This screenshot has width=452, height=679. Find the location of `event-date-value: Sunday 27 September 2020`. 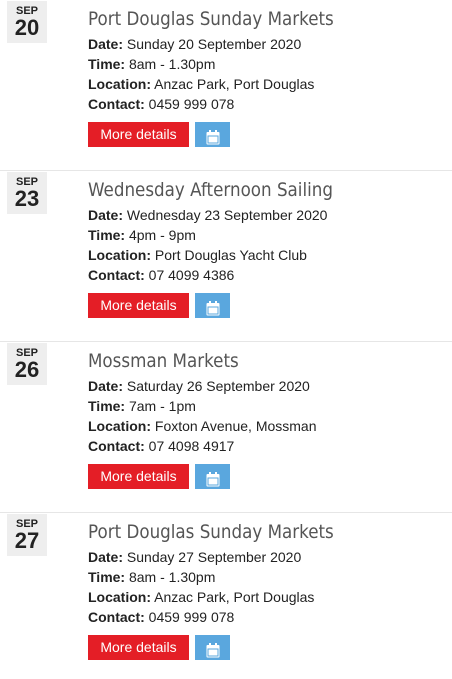

event-date-value: Sunday 27 September 2020 is located at coordinates (214, 557).